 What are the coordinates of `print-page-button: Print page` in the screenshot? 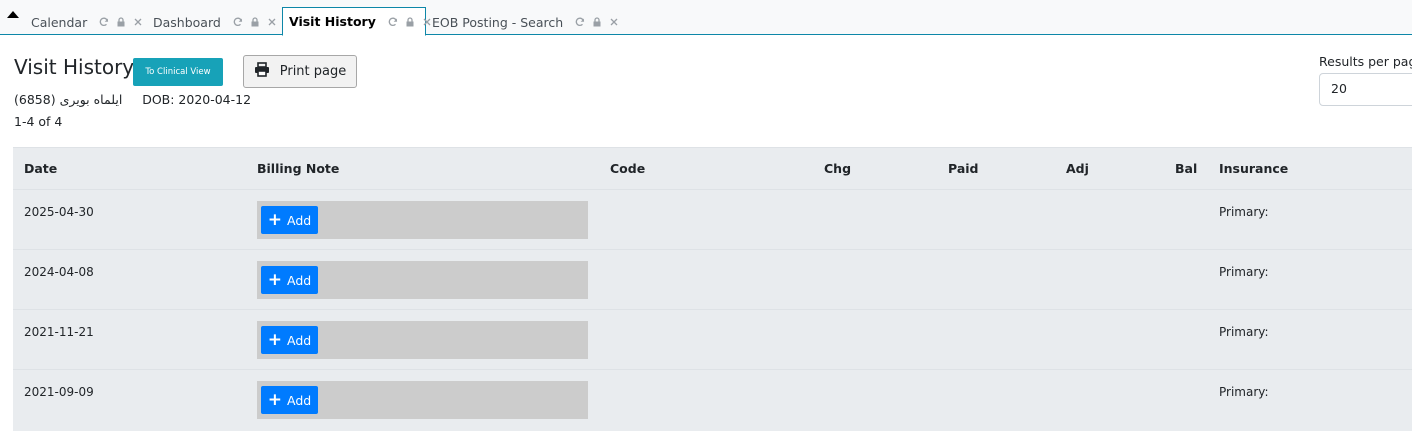 It's located at (300, 71).